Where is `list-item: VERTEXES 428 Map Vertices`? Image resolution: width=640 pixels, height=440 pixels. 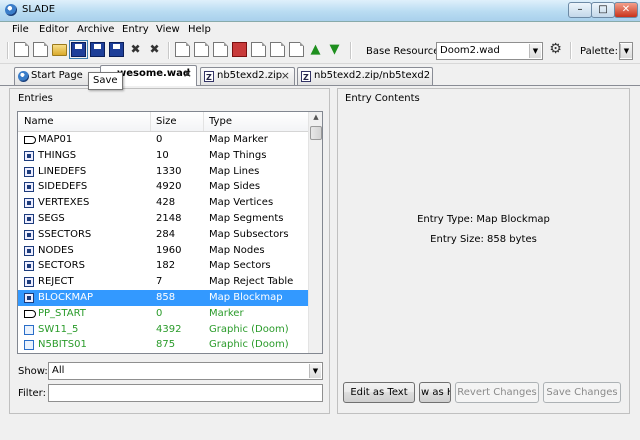
list-item: VERTEXES 428 Map Vertices is located at coordinates (163, 203).